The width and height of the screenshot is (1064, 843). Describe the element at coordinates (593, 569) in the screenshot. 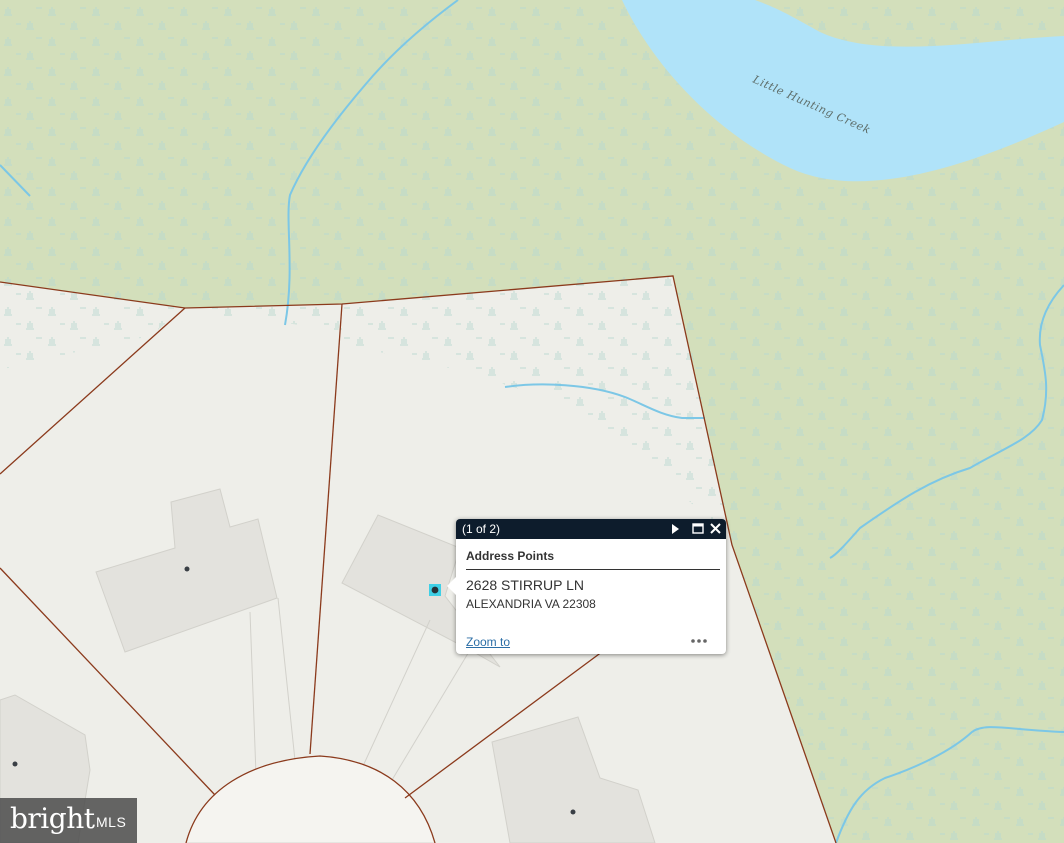

I see `popup-divider` at that location.